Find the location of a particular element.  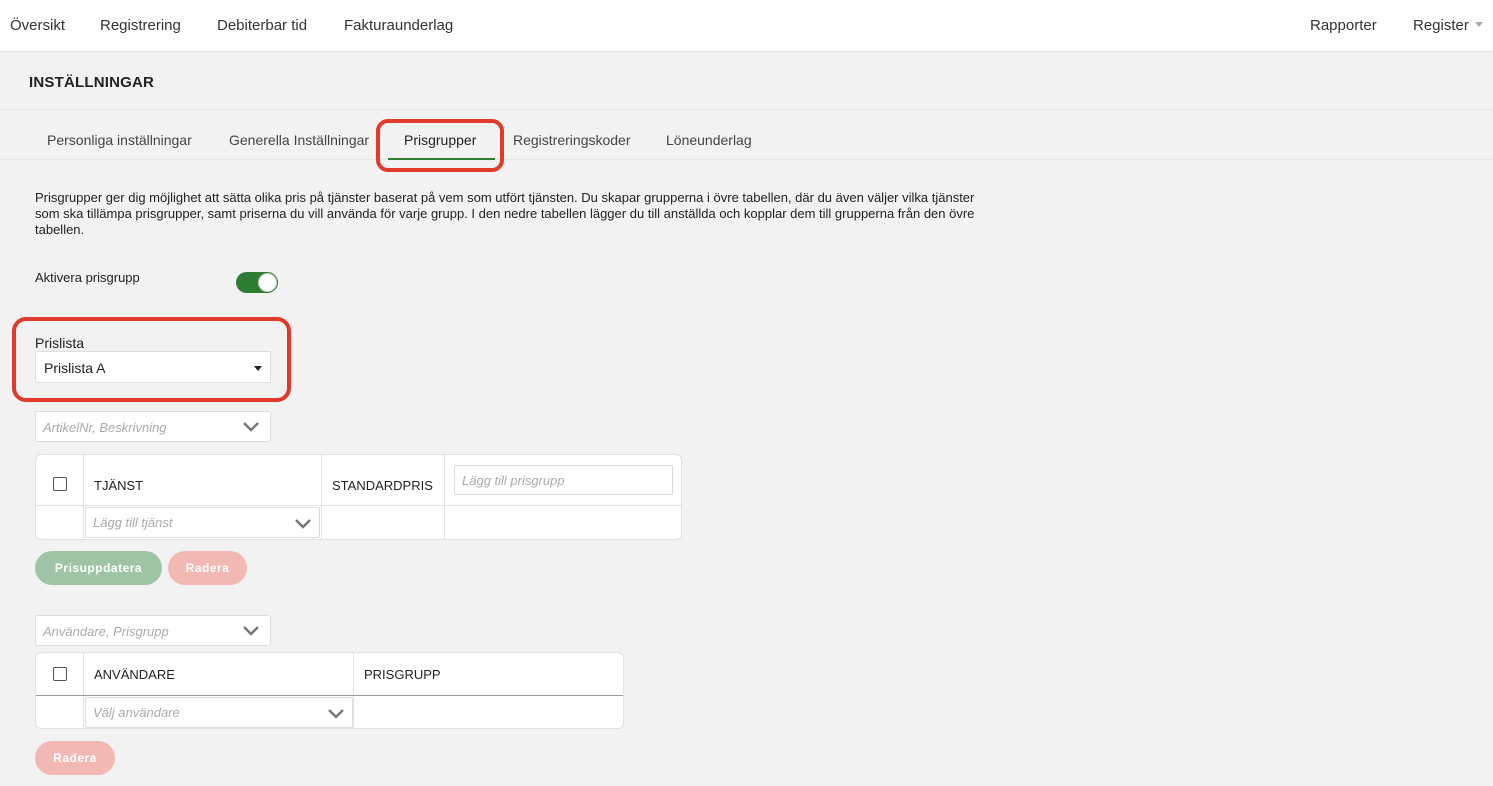

prislista-label: Prislista is located at coordinates (60, 343).